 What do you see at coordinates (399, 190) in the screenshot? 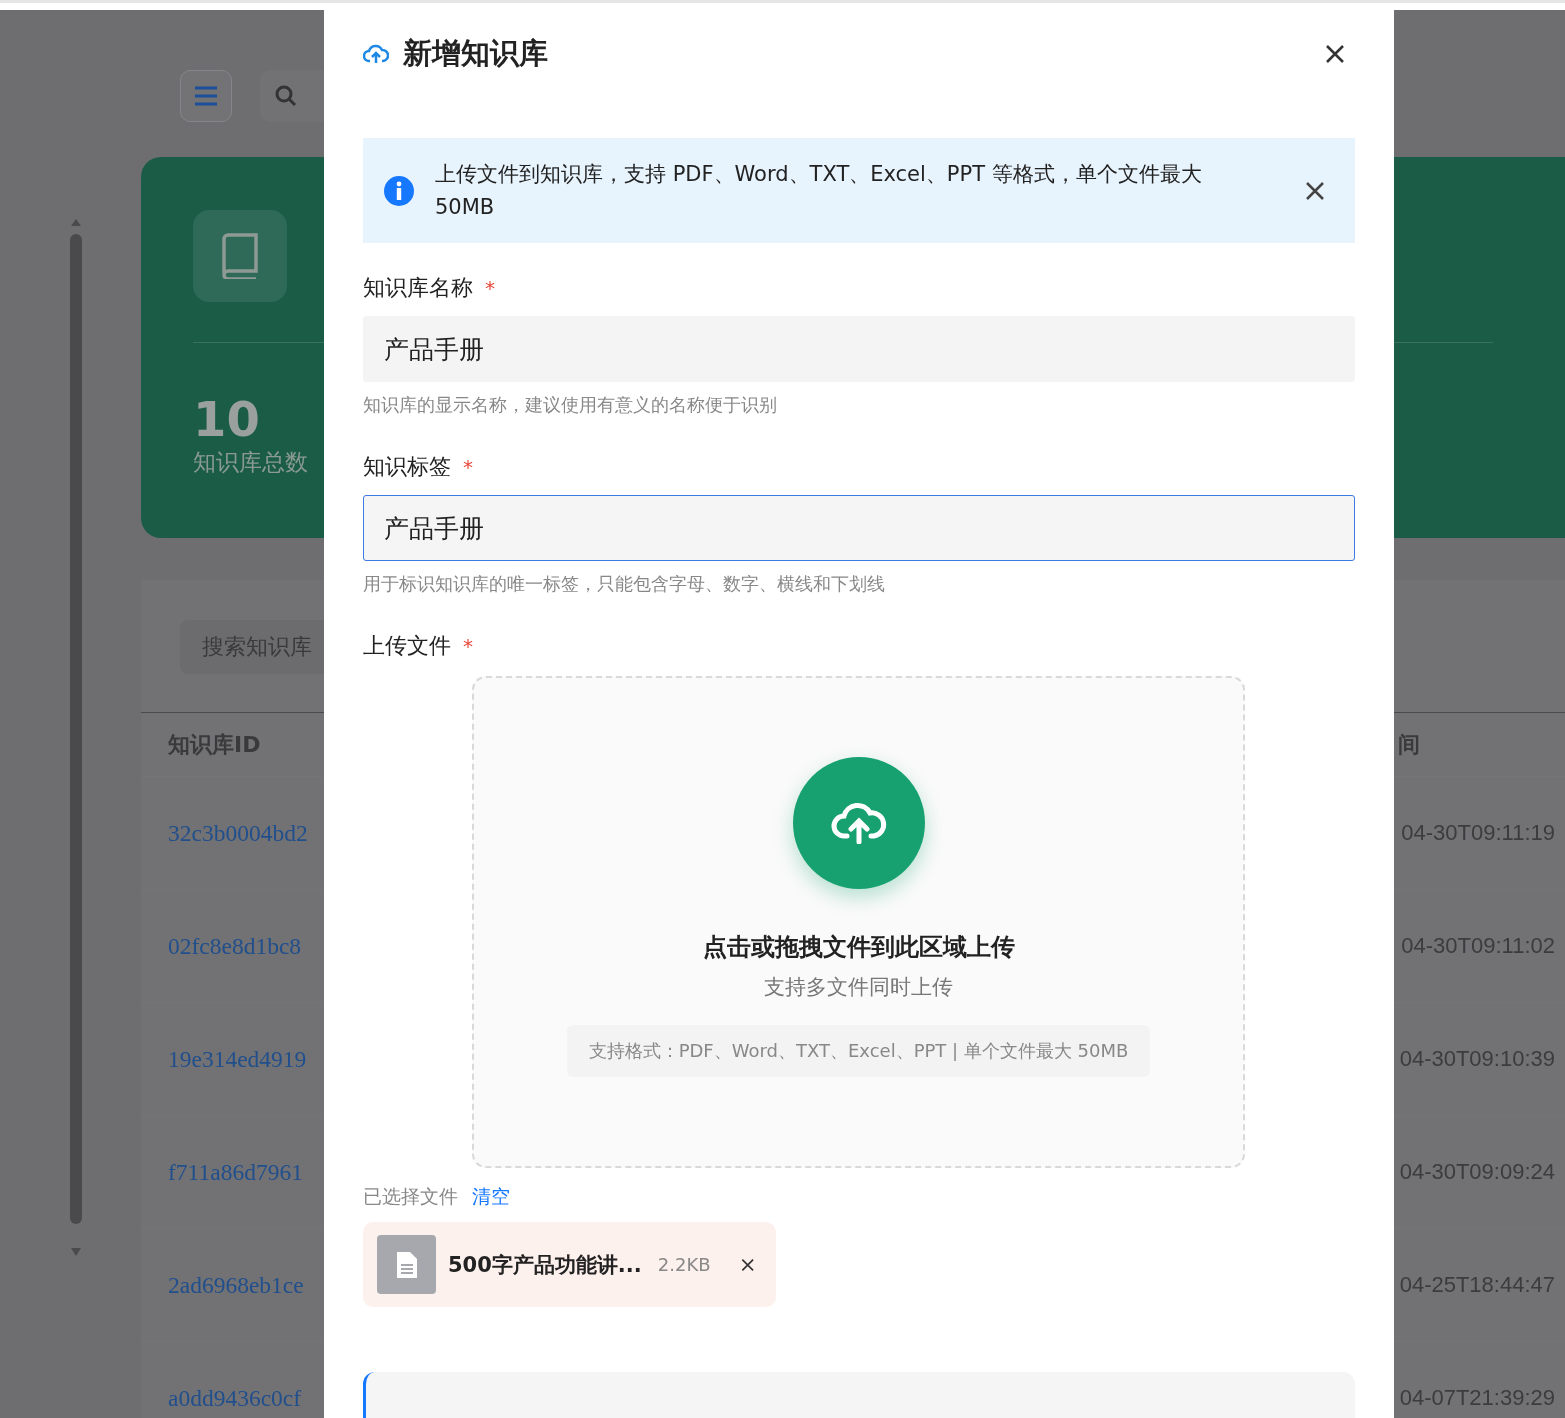
I see `info-icon` at bounding box center [399, 190].